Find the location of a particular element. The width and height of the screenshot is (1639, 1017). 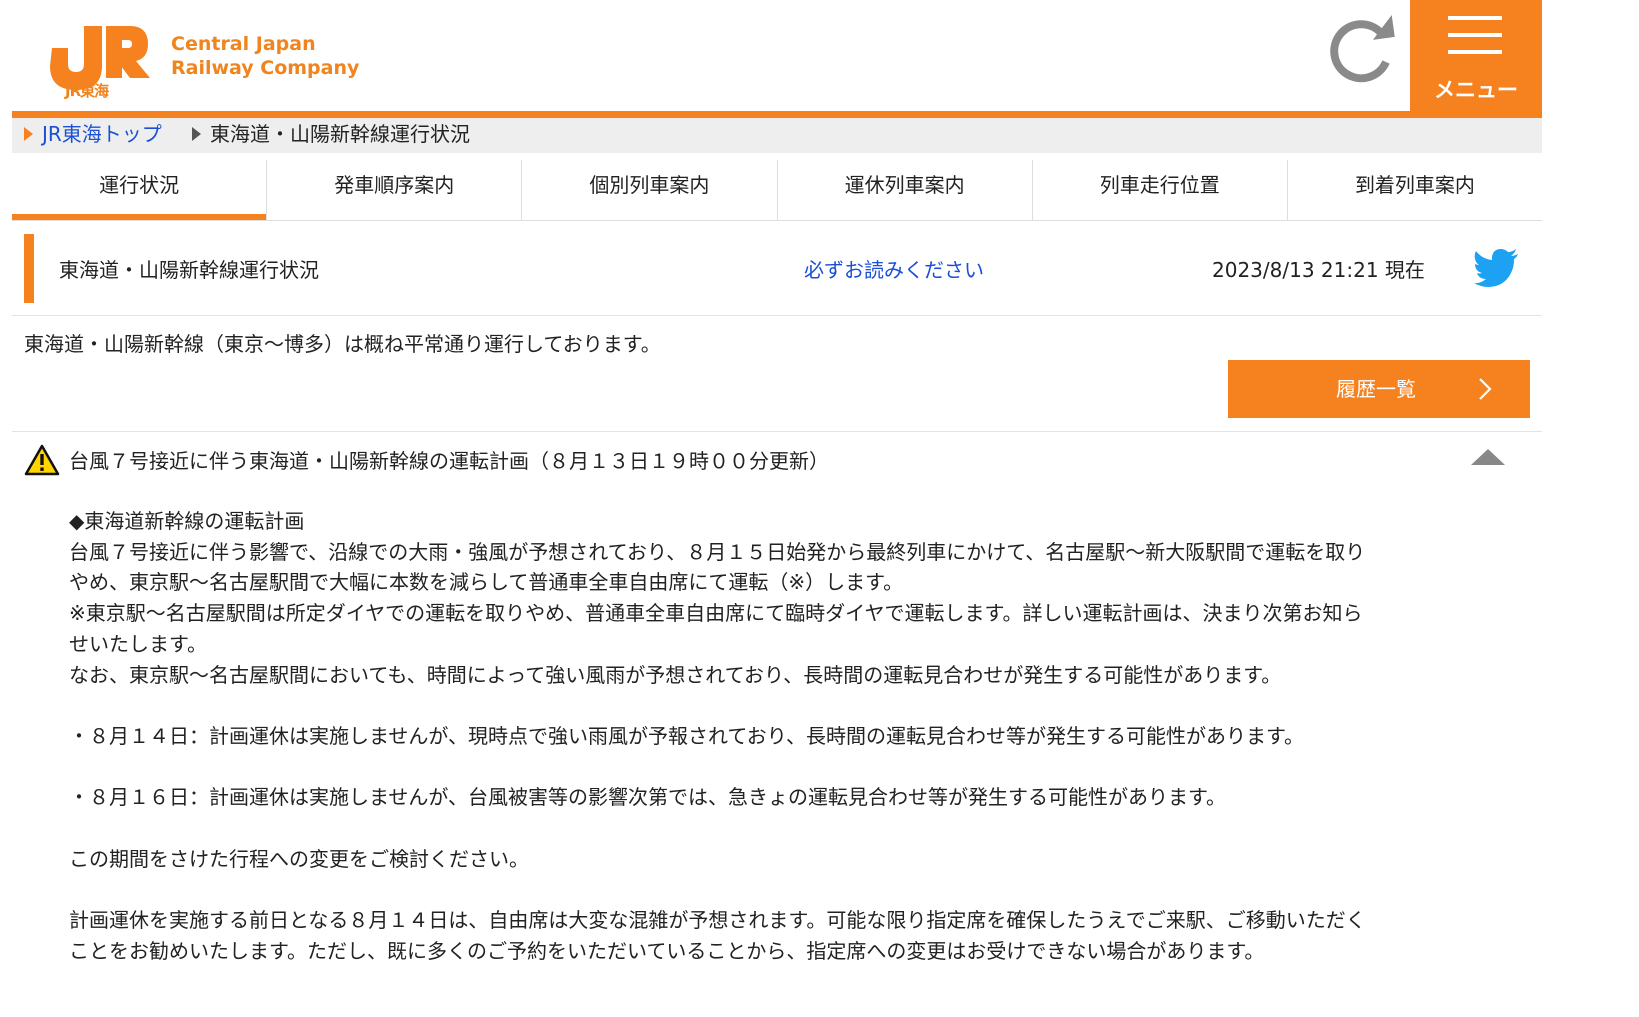

tab-bar: 運行状況 発車順序案内 個別列車案内 運休列車案内 列車走行位置 到着列車案内 is located at coordinates (777, 190).